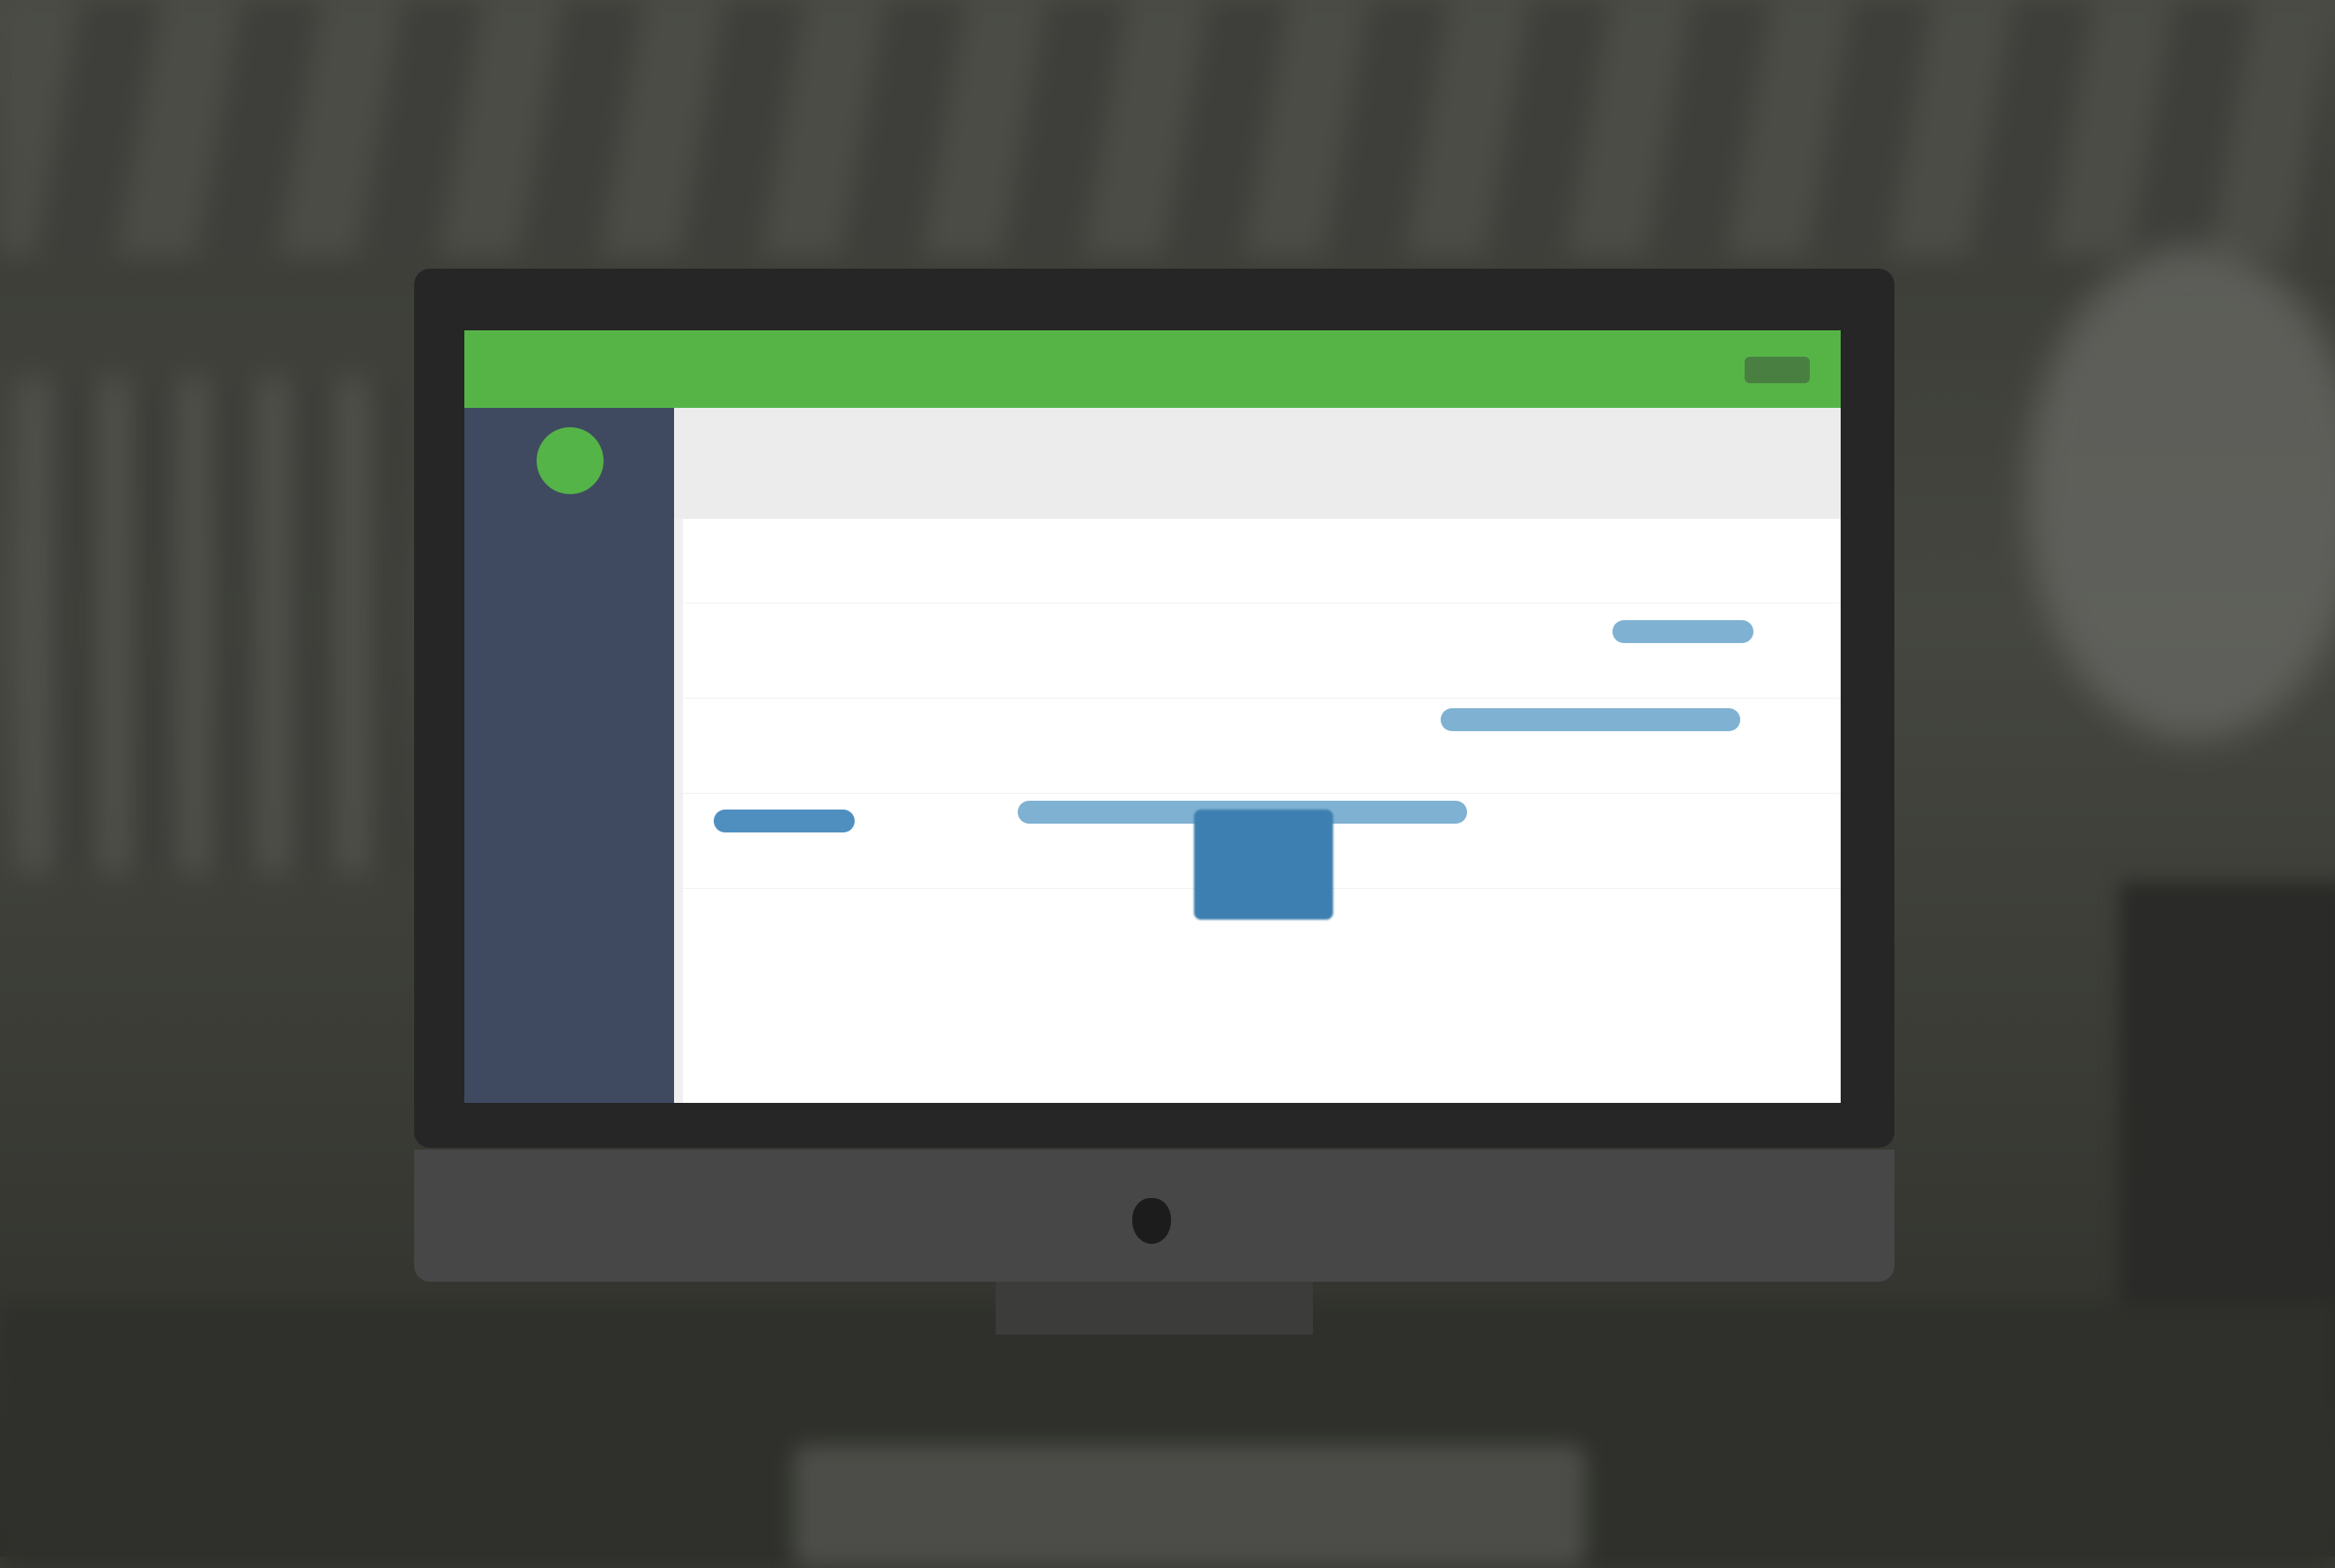  I want to click on page-header, so click(1257, 463).